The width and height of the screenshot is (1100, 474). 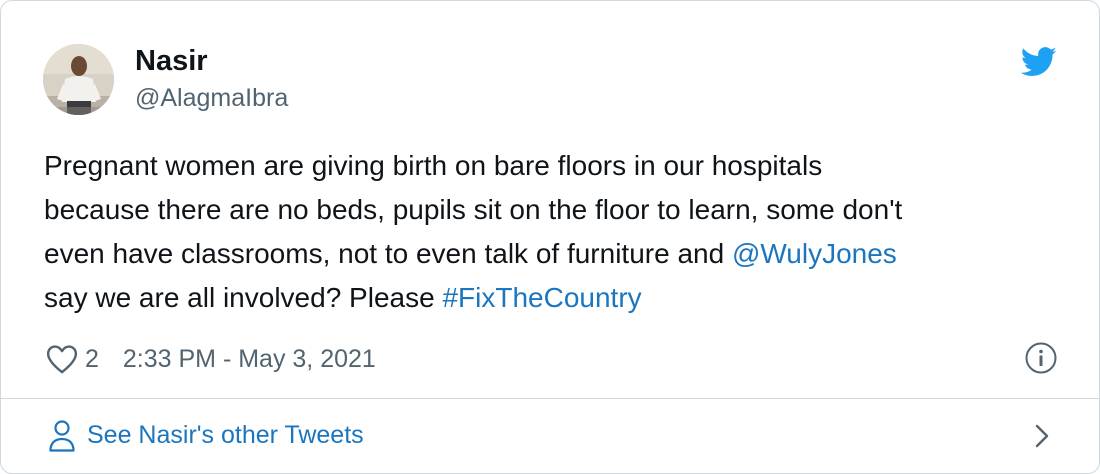 I want to click on info-icon, so click(x=1041, y=358).